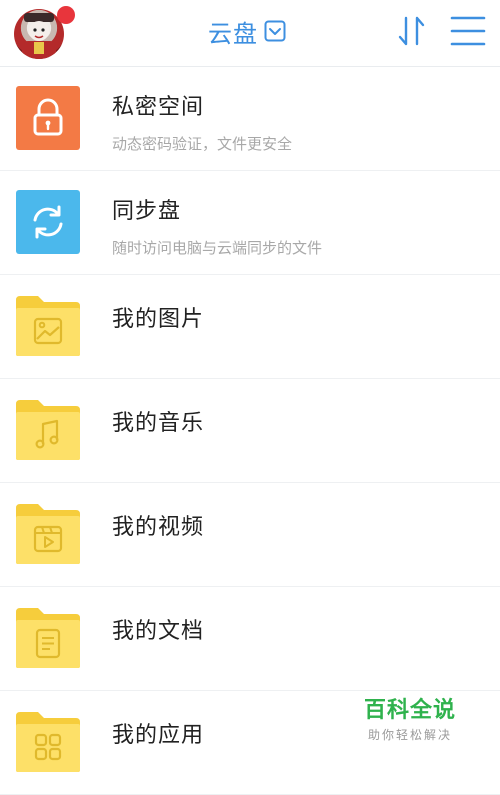 The image size is (500, 795). I want to click on page-title: 云盘, so click(233, 33).